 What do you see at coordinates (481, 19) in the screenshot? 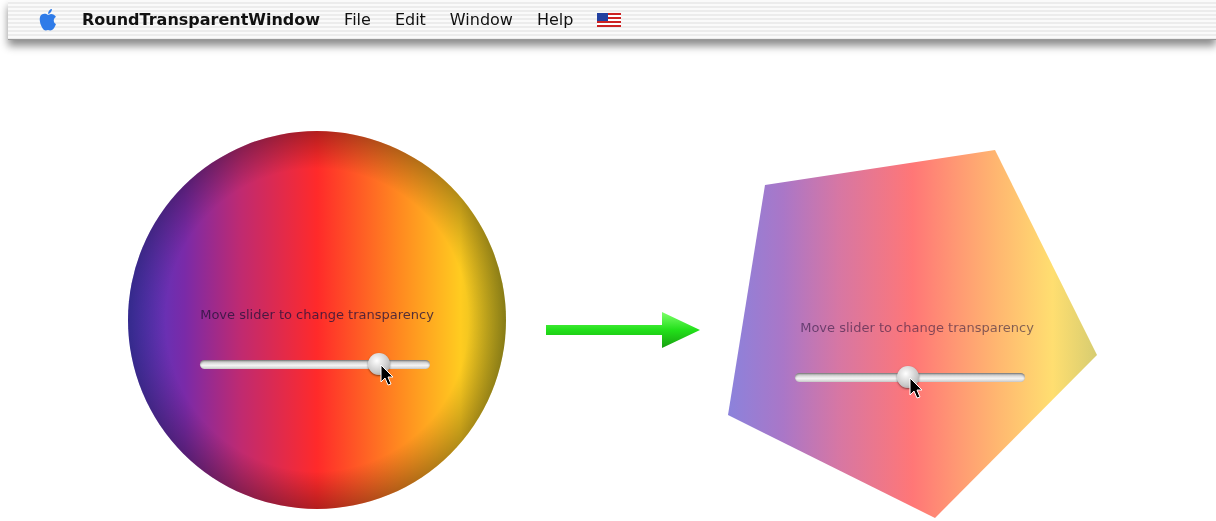
I see `menu-item: Window` at bounding box center [481, 19].